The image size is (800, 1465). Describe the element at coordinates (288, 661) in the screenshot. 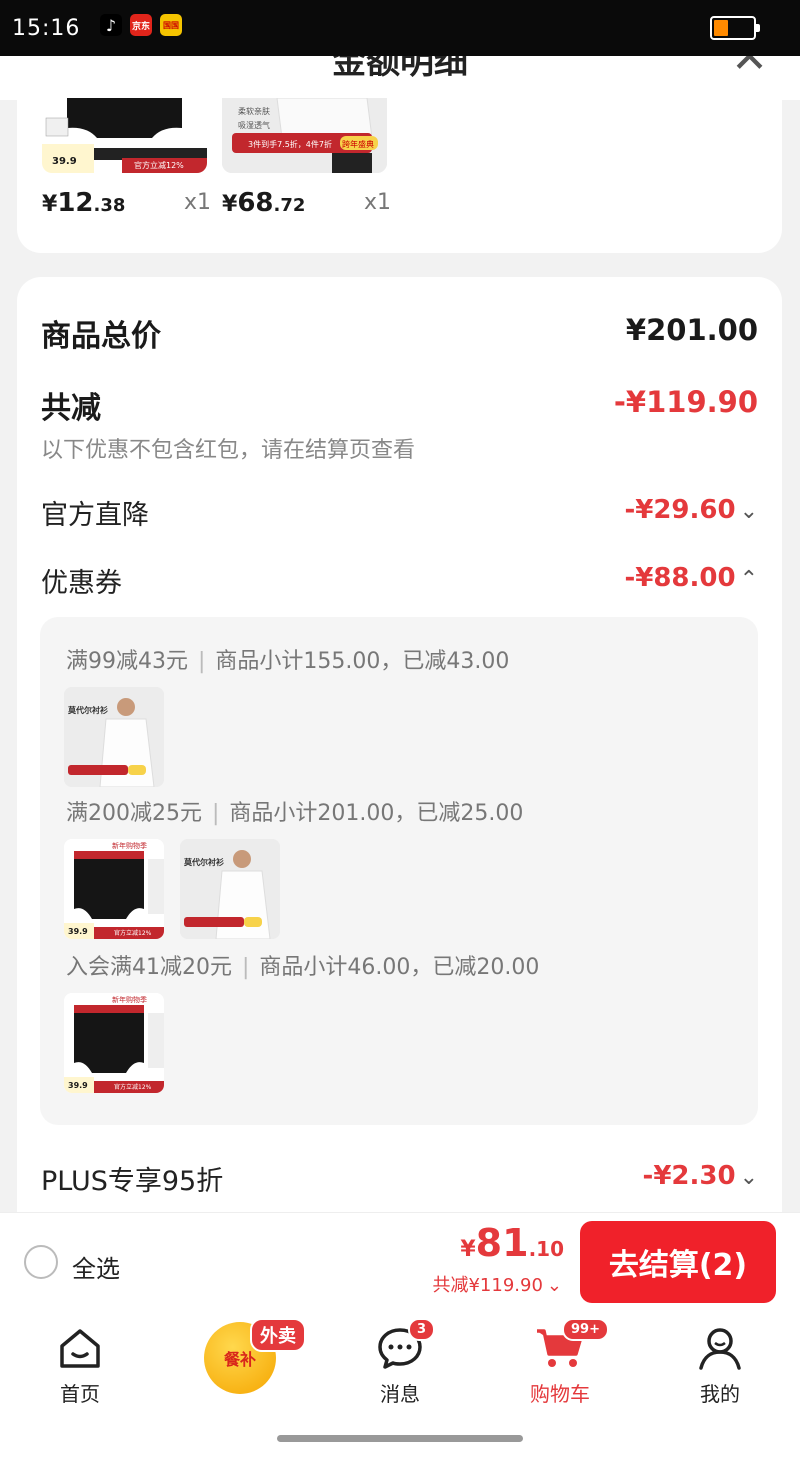

I see `coupon-line: 满99减43元 | 商品小计155.00，已减43.00` at that location.